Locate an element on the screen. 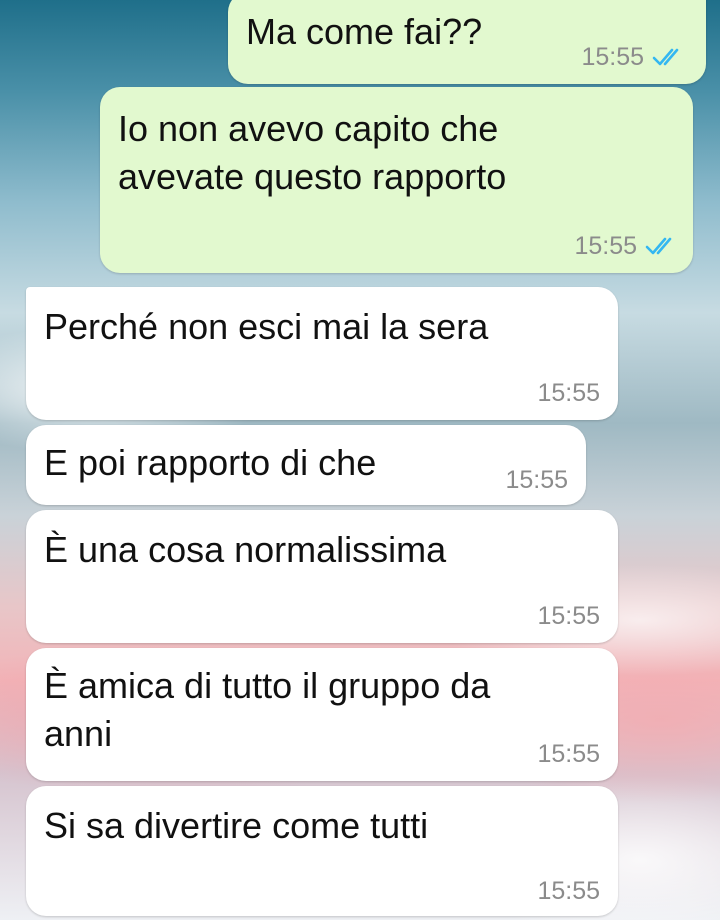 This screenshot has height=920, width=720. message-text-line-2: anni is located at coordinates (78, 733).